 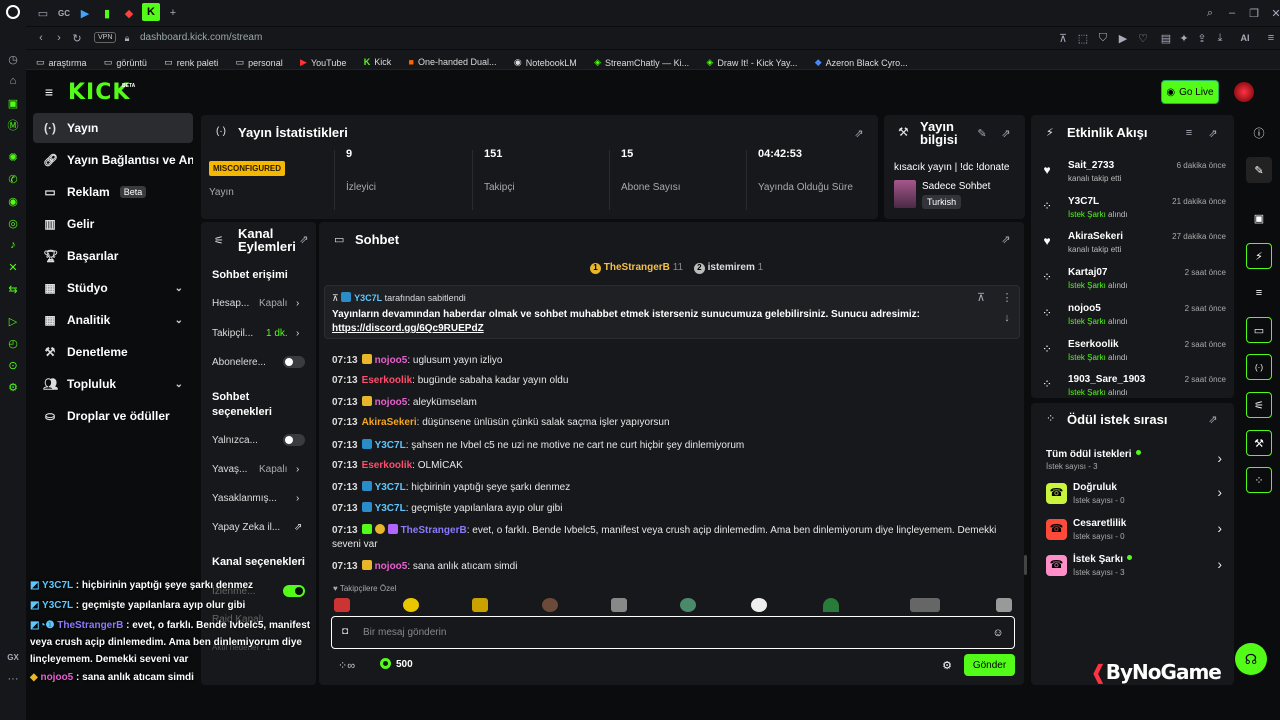 What do you see at coordinates (113, 128) in the screenshot?
I see `sidebar-item-yayin: (·) Yayın` at bounding box center [113, 128].